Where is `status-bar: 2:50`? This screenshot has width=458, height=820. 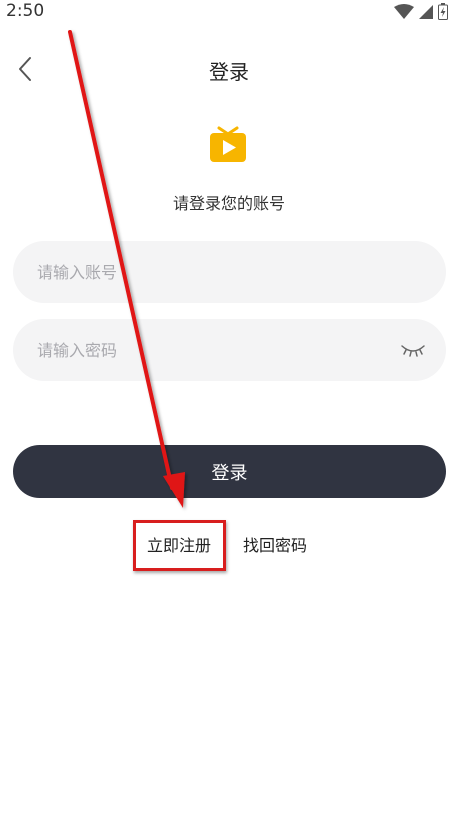 status-bar: 2:50 is located at coordinates (229, 12).